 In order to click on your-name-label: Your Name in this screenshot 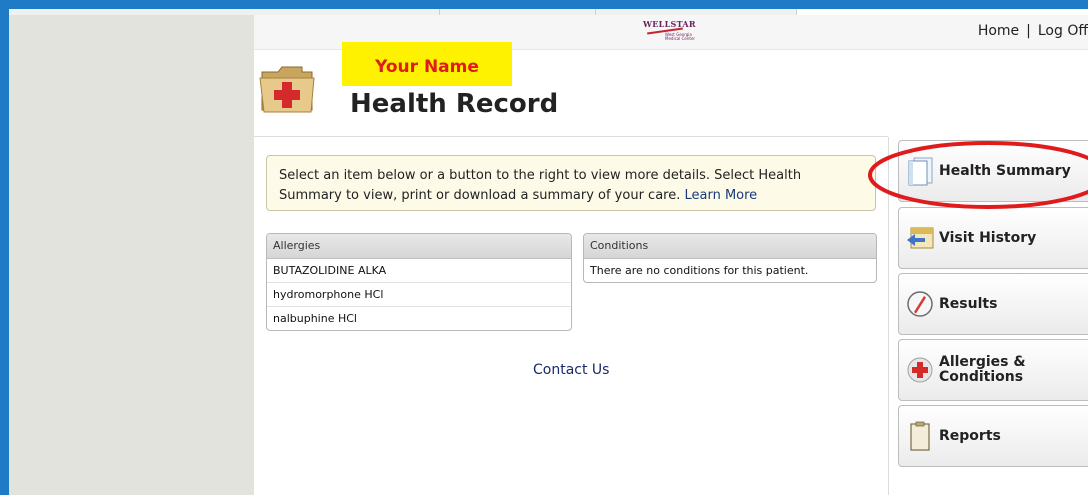, I will do `click(427, 67)`.